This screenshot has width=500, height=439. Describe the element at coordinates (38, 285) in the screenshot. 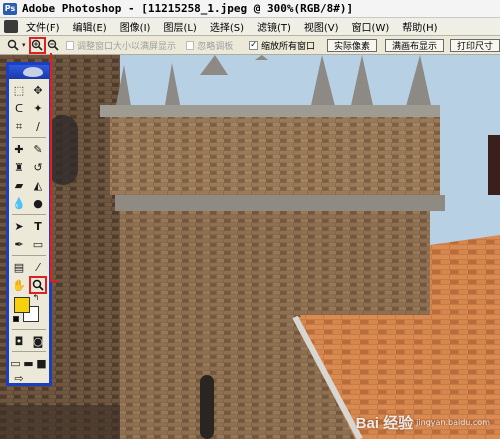

I see `zoom-tool-icon` at that location.